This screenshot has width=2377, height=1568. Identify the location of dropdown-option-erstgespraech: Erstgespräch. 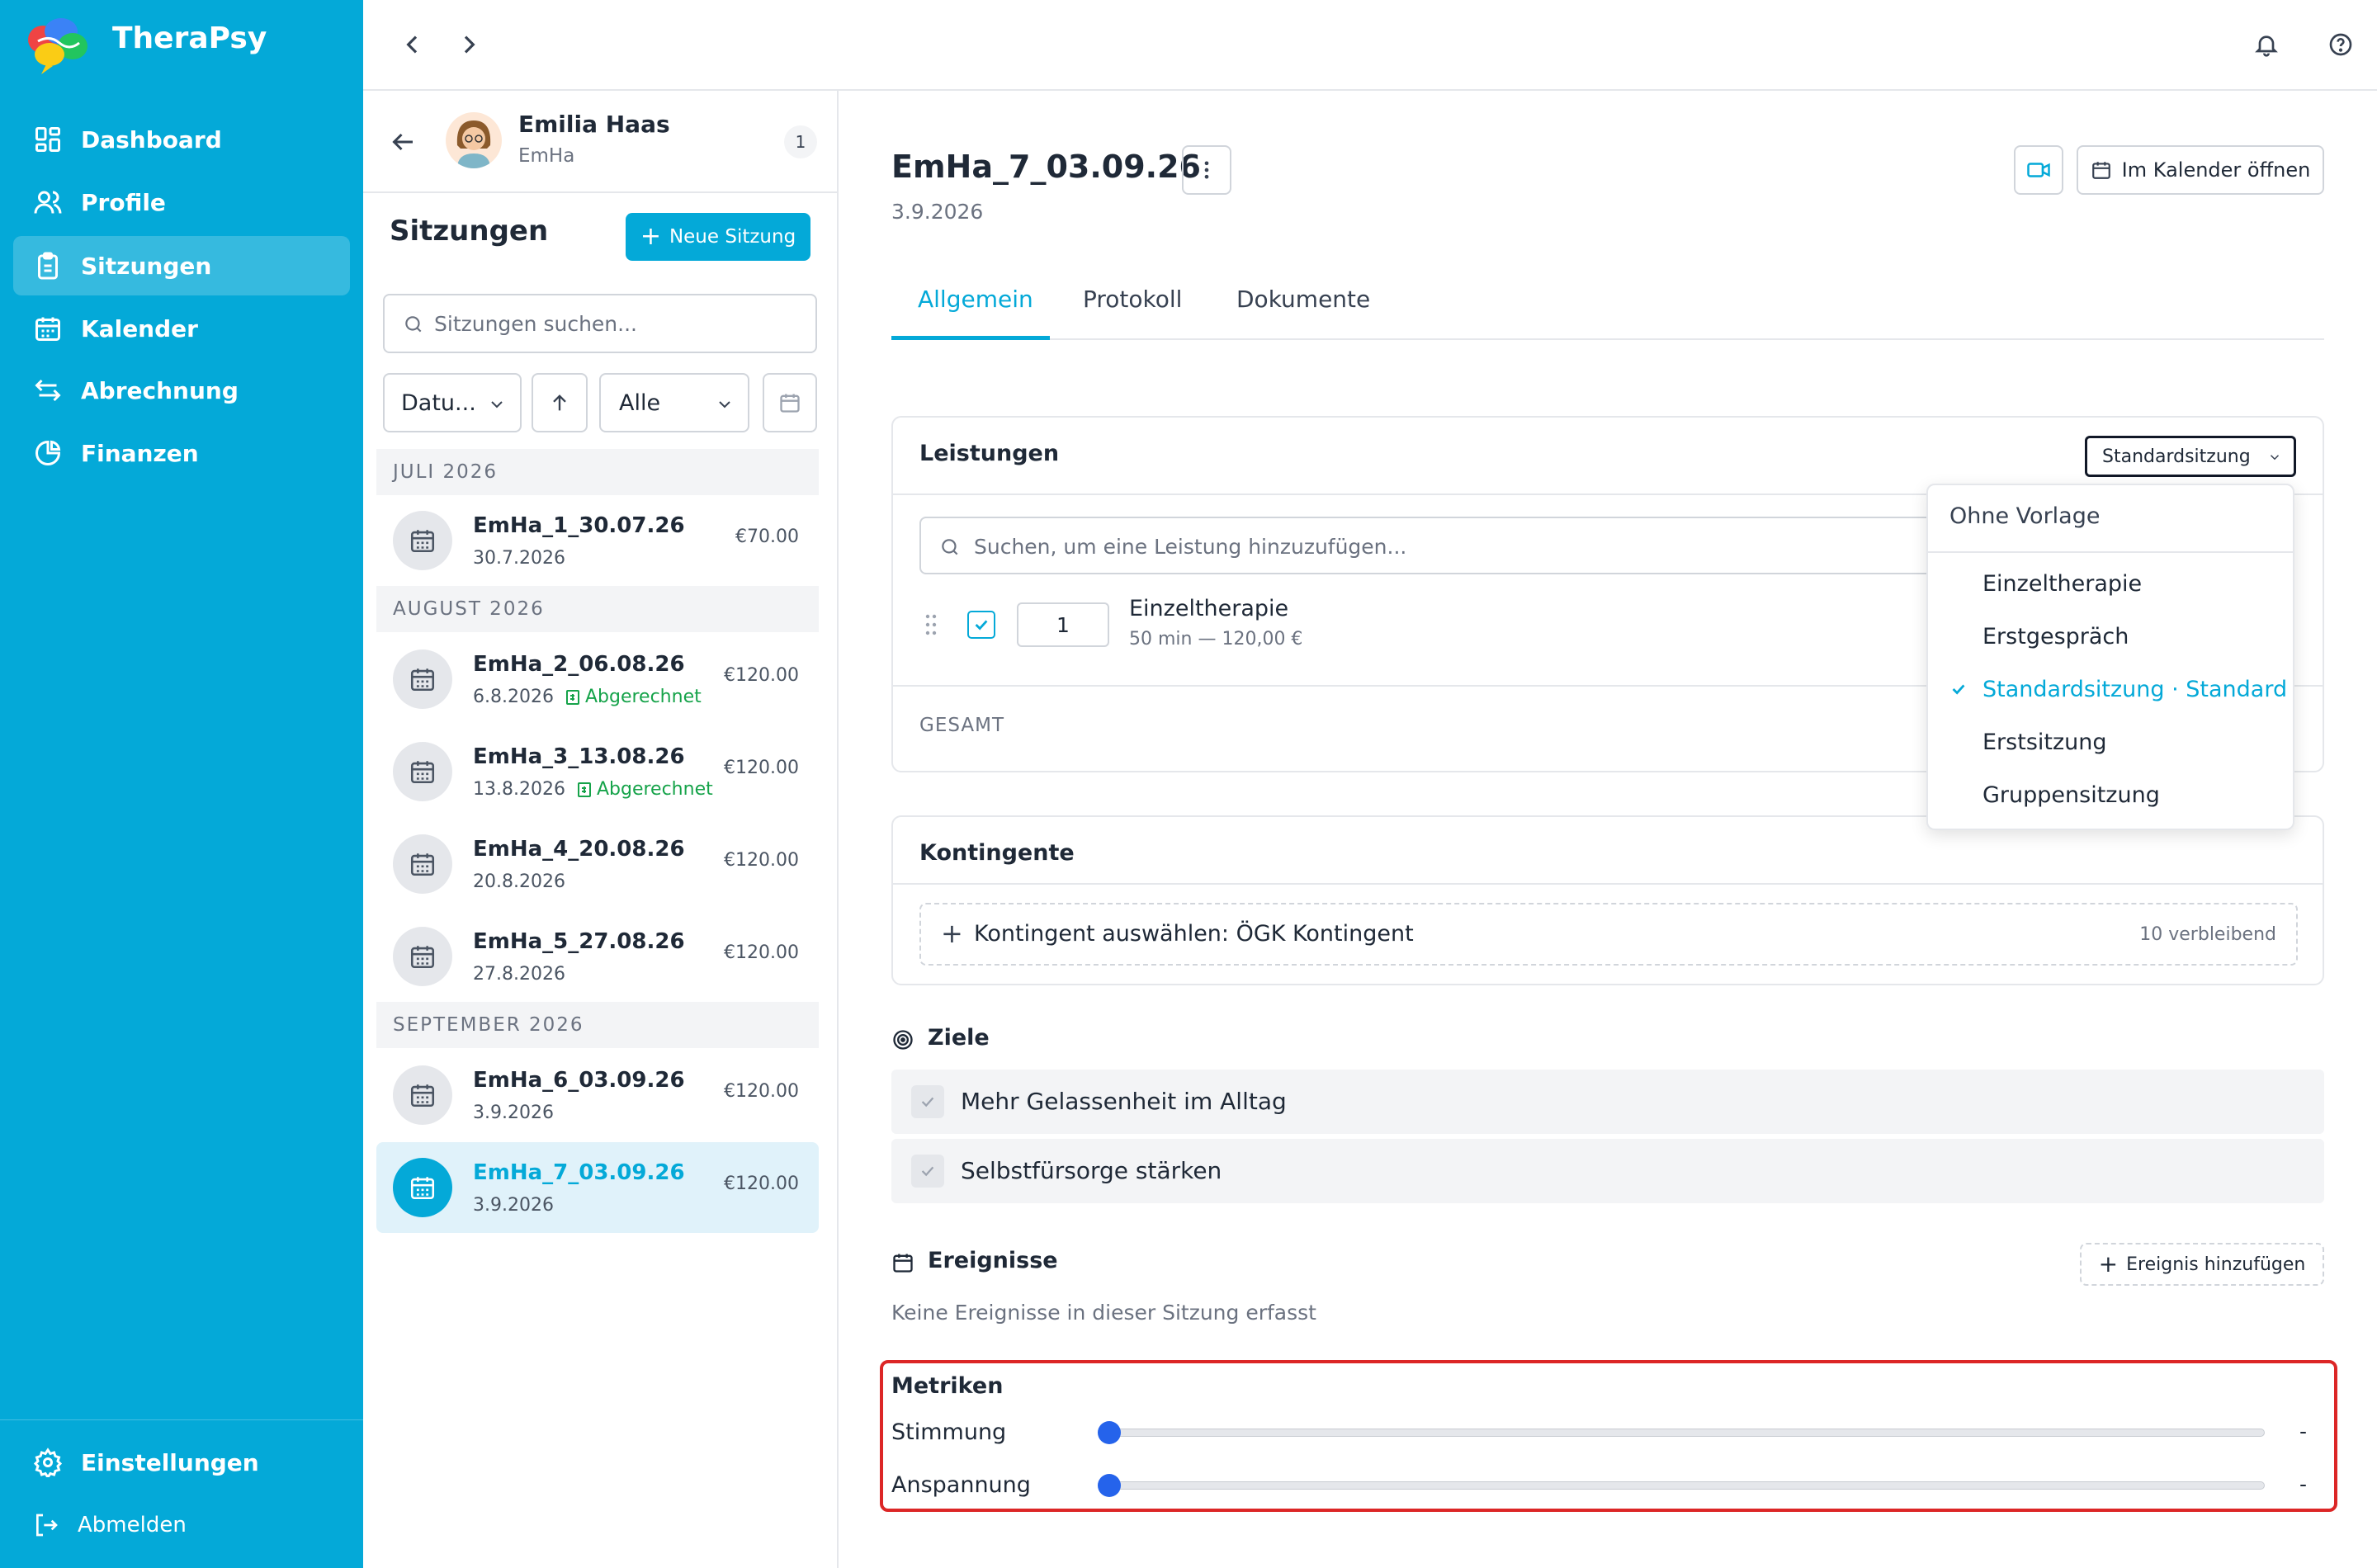
(2055, 636).